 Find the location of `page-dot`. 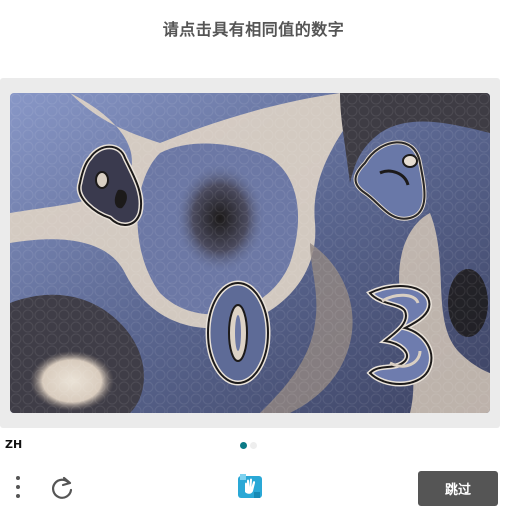

page-dot is located at coordinates (253, 445).